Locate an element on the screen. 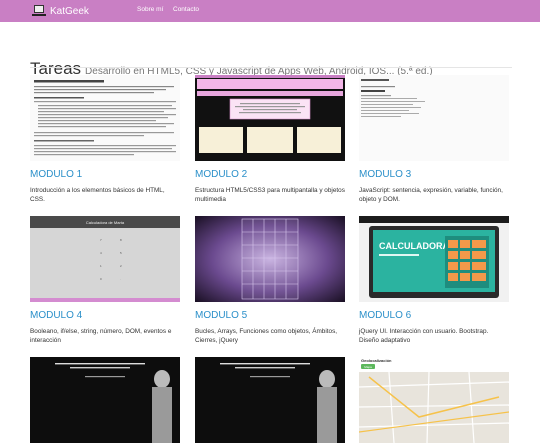 Image resolution: width=540 pixels, height=443 pixels. module-title: MODULO 2 is located at coordinates (221, 174).